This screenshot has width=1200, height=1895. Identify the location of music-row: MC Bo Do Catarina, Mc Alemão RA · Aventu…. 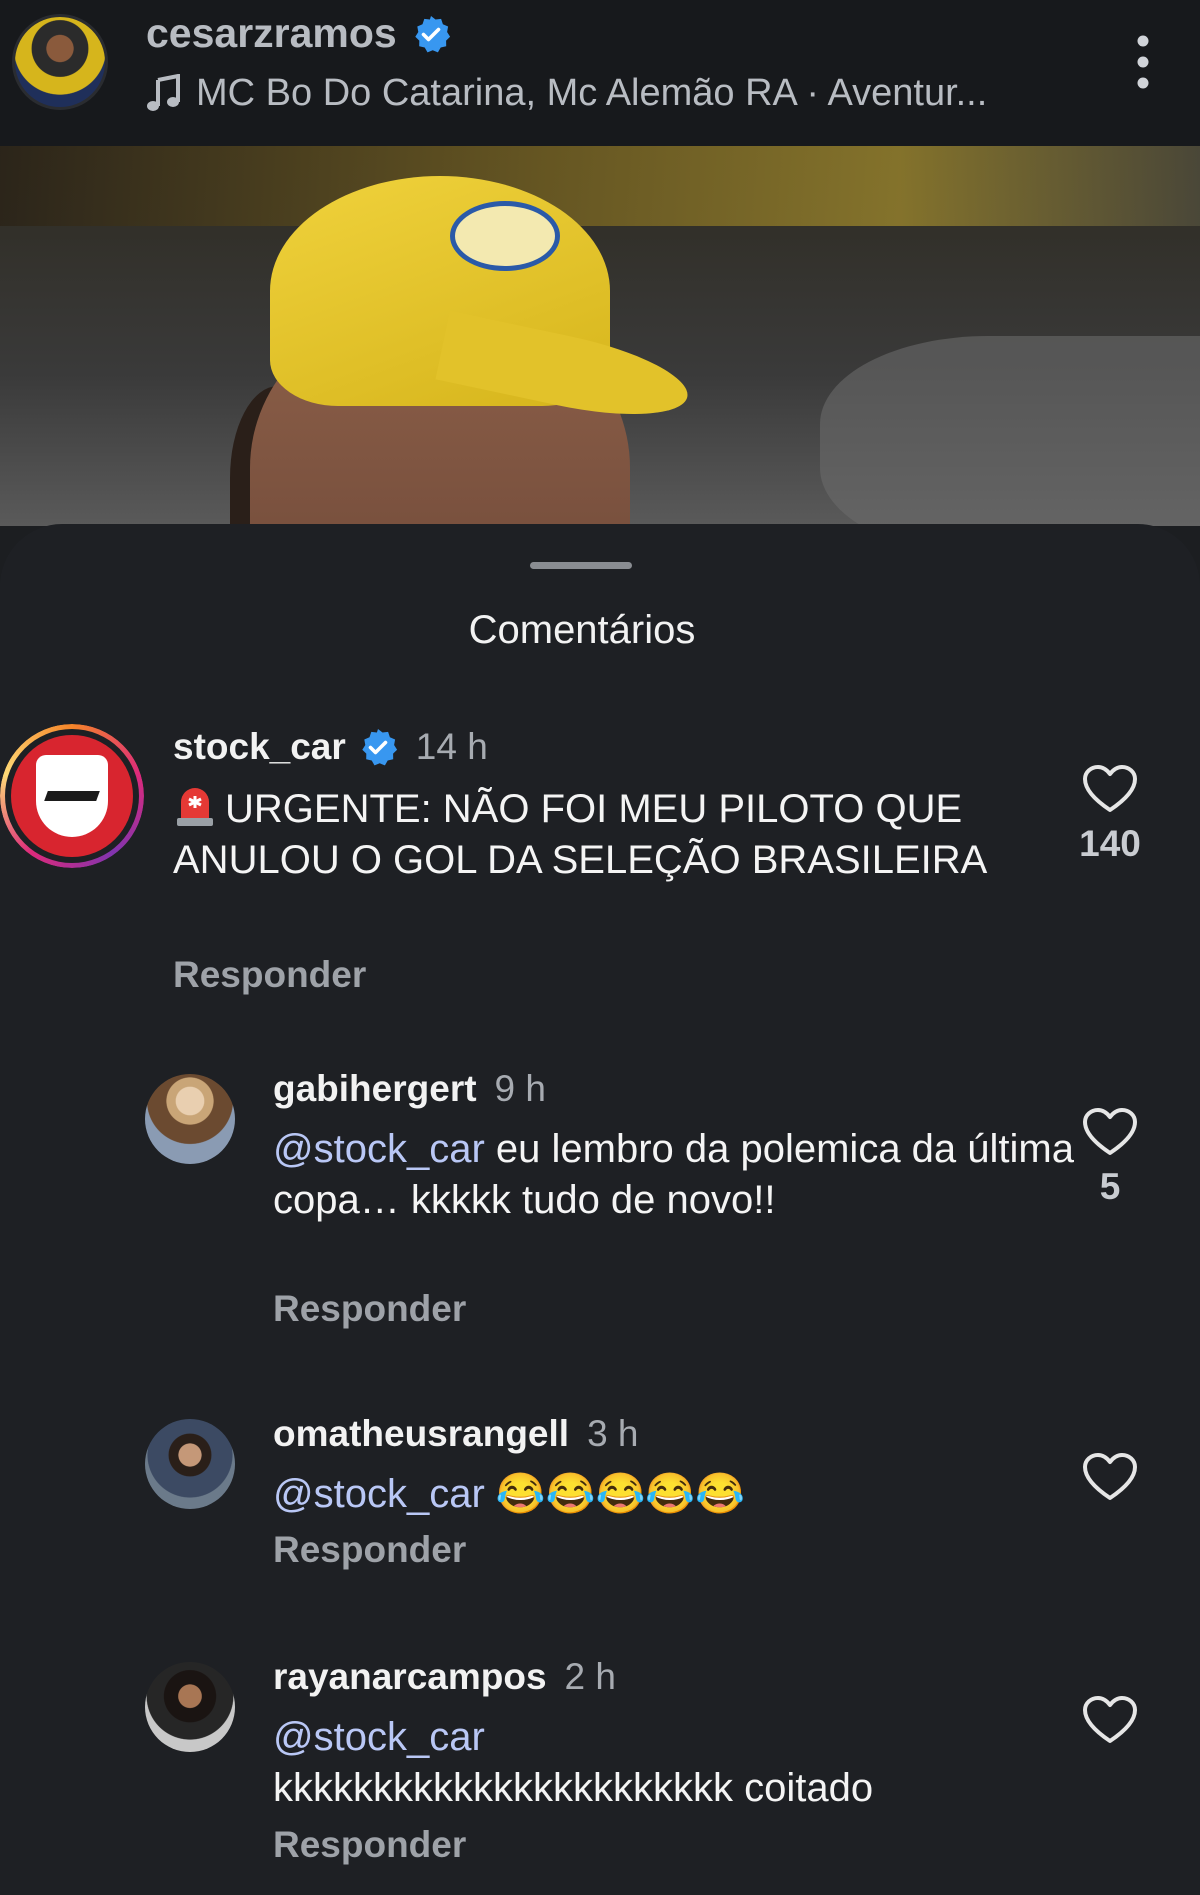
(566, 93).